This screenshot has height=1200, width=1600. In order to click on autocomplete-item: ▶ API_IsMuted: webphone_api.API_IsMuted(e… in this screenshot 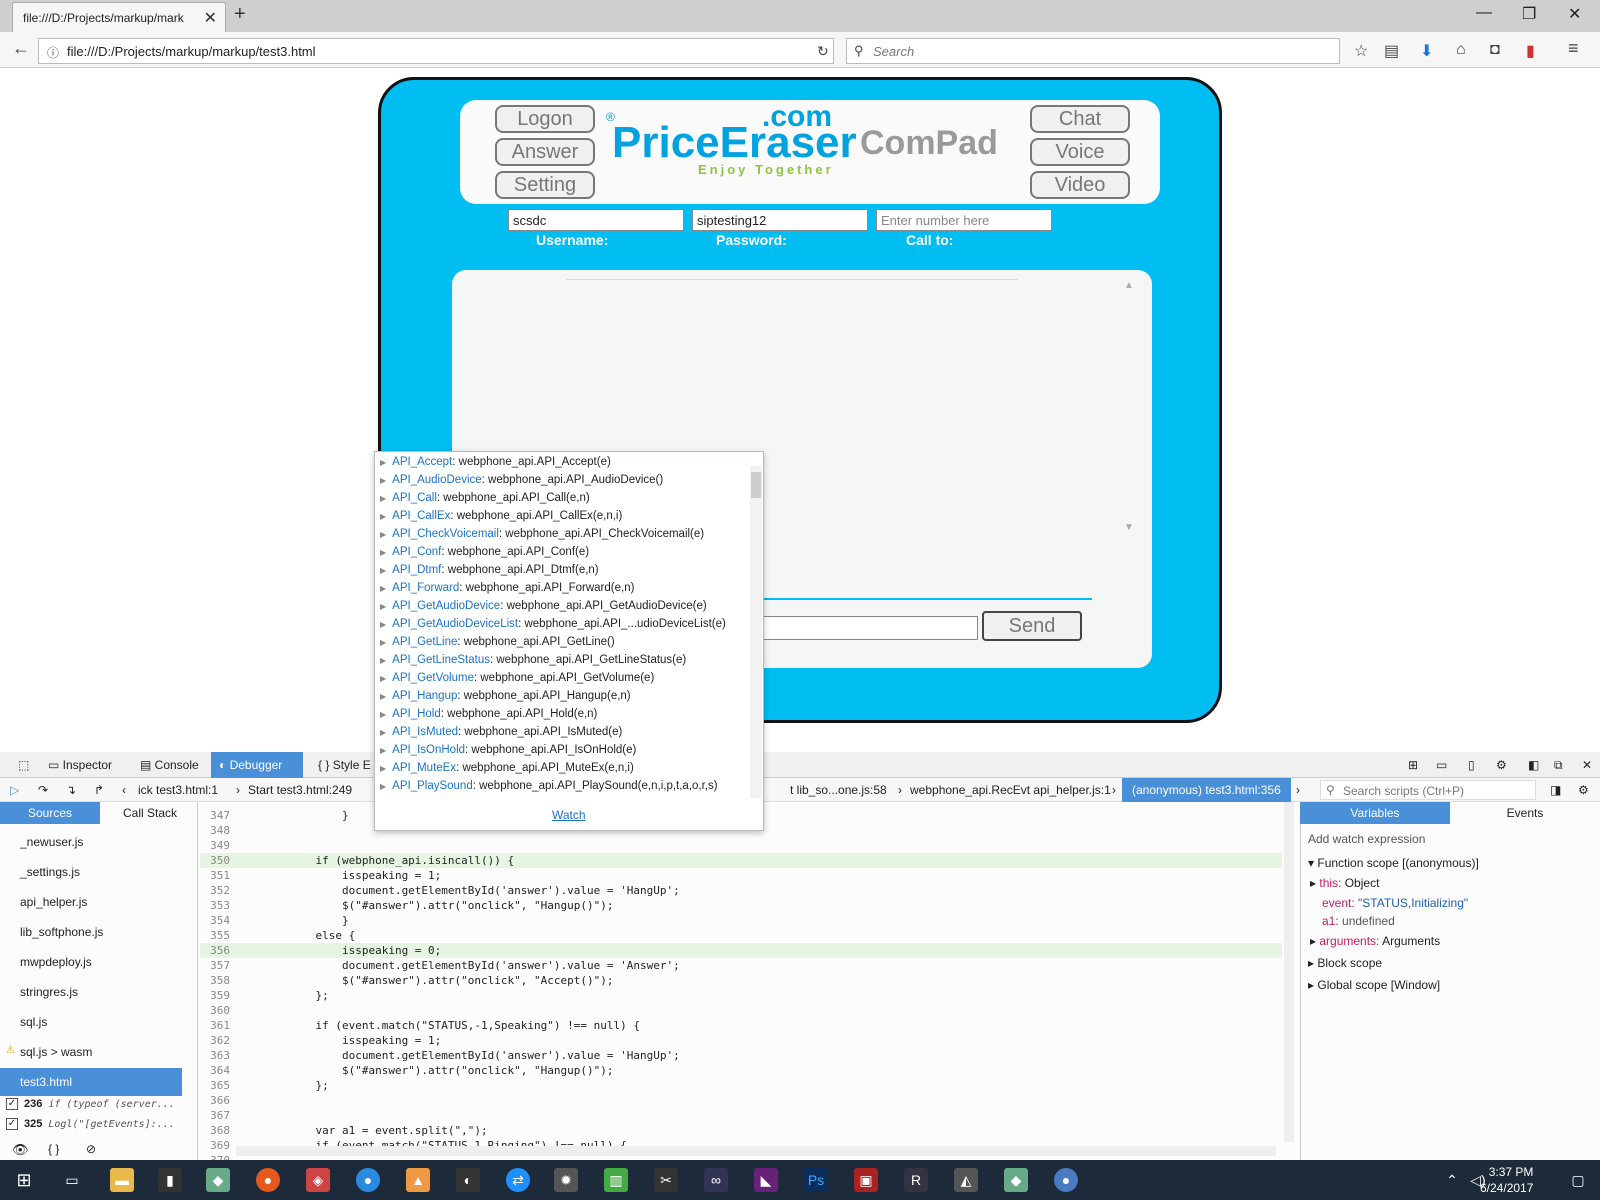, I will do `click(501, 735)`.